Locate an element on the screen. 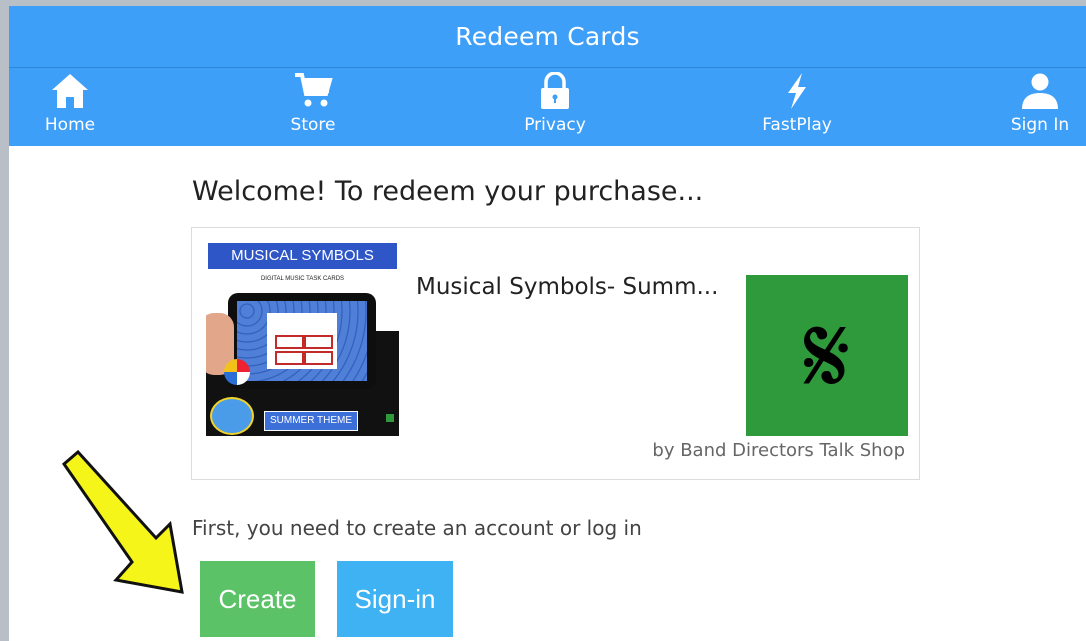  nav-label-store: Store is located at coordinates (313, 125).